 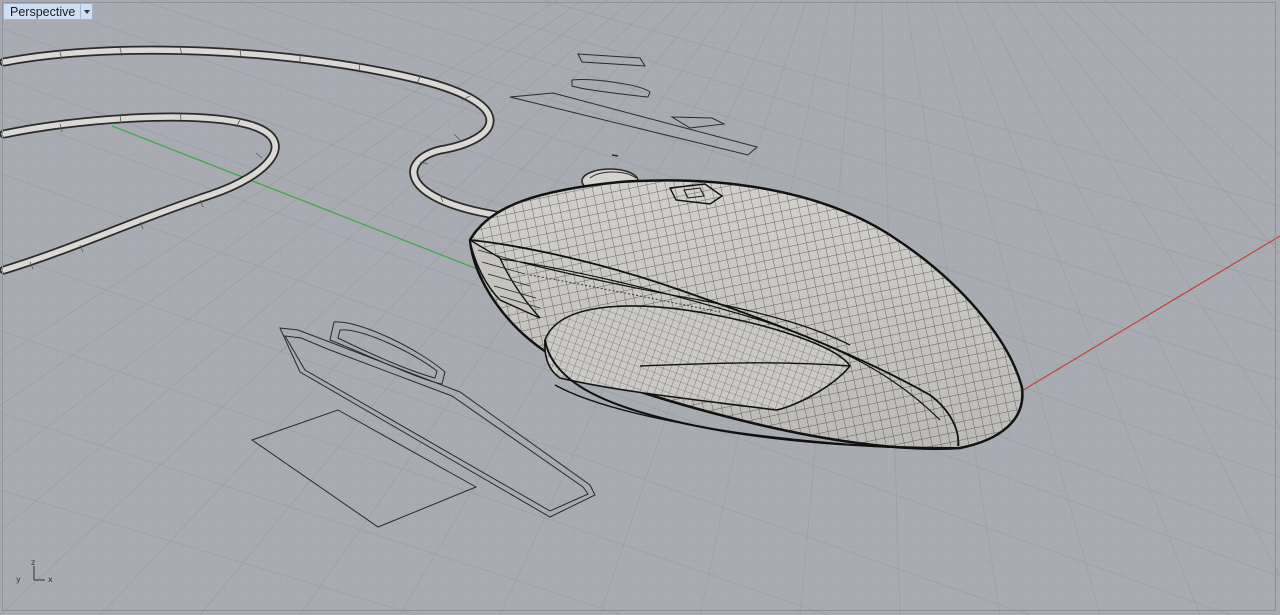 I want to click on gizmo-z-label: z, so click(x=33, y=562).